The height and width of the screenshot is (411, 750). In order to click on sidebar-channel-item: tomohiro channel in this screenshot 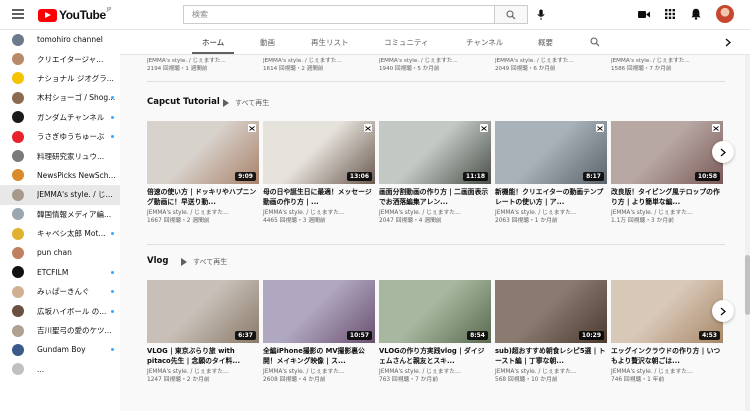, I will do `click(60, 39)`.